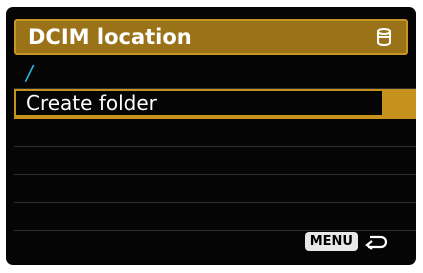  What do you see at coordinates (211, 37) in the screenshot?
I see `title-bar: DCIM location` at bounding box center [211, 37].